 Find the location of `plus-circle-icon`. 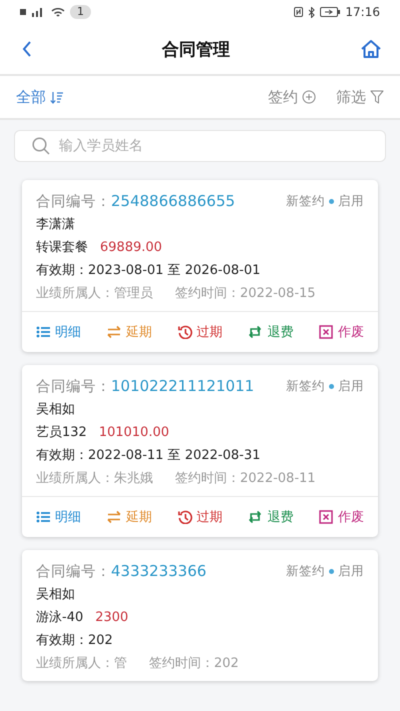

plus-circle-icon is located at coordinates (309, 97).